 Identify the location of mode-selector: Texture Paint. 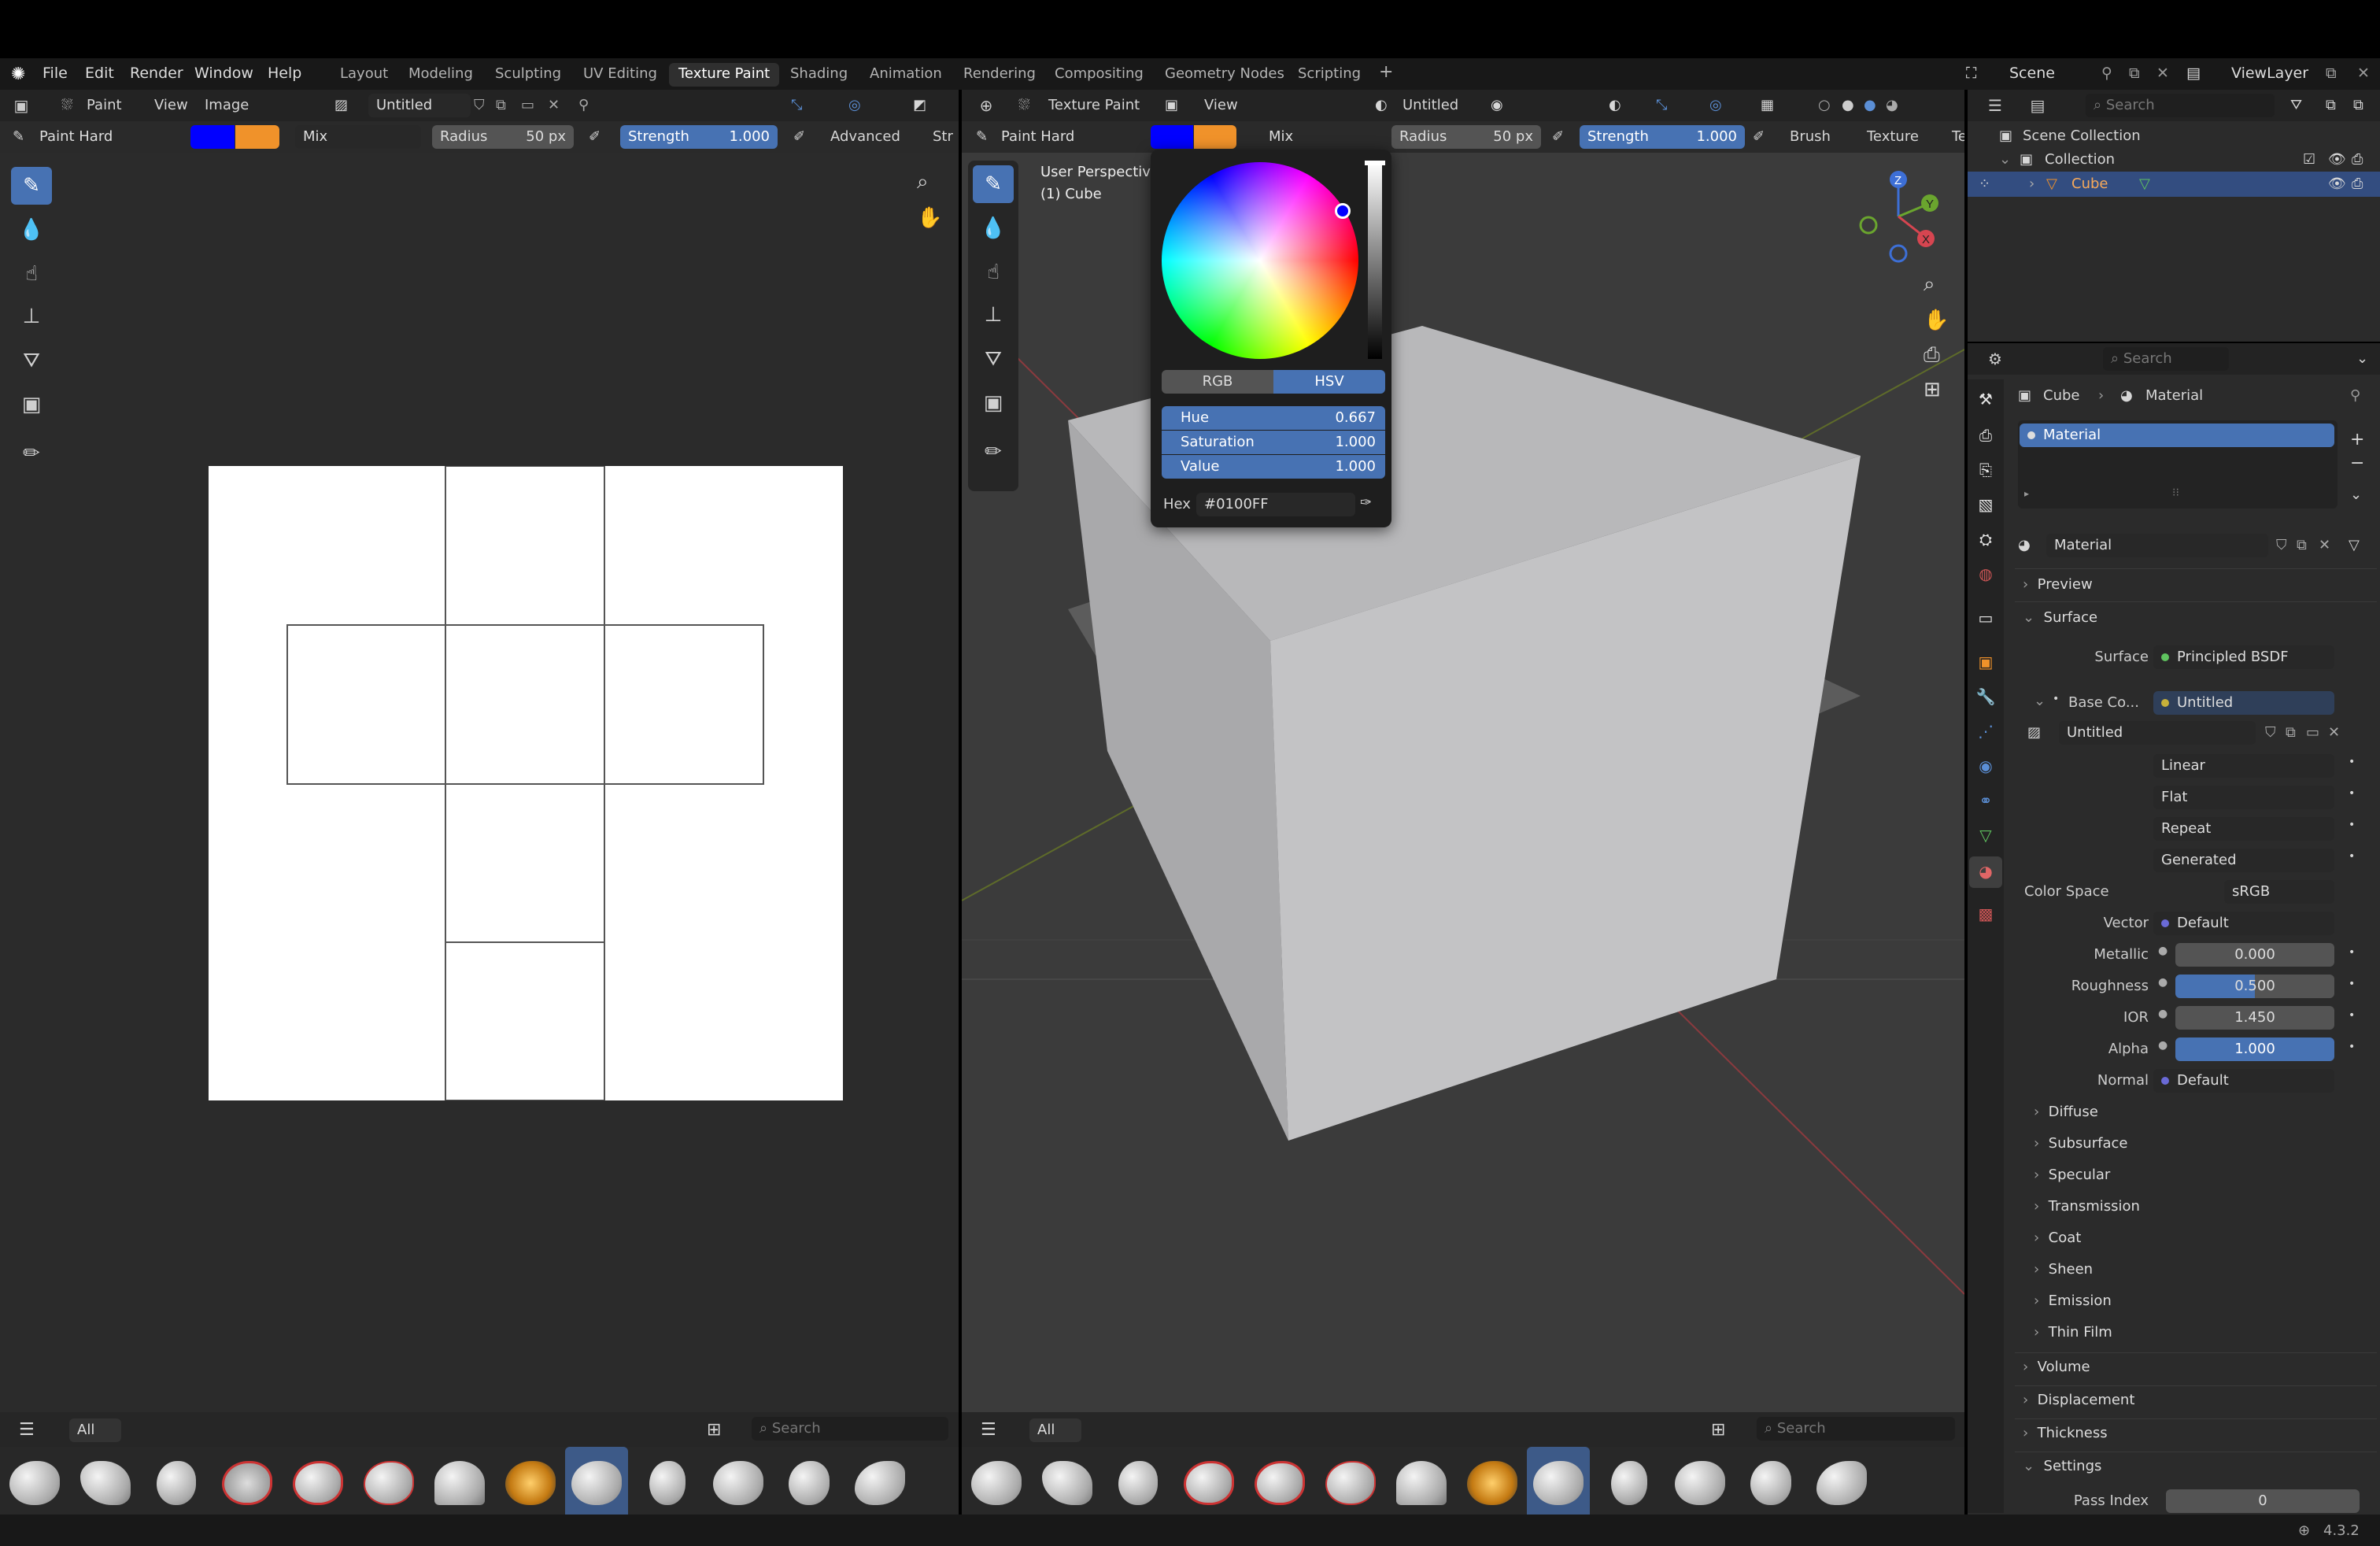
(1094, 105).